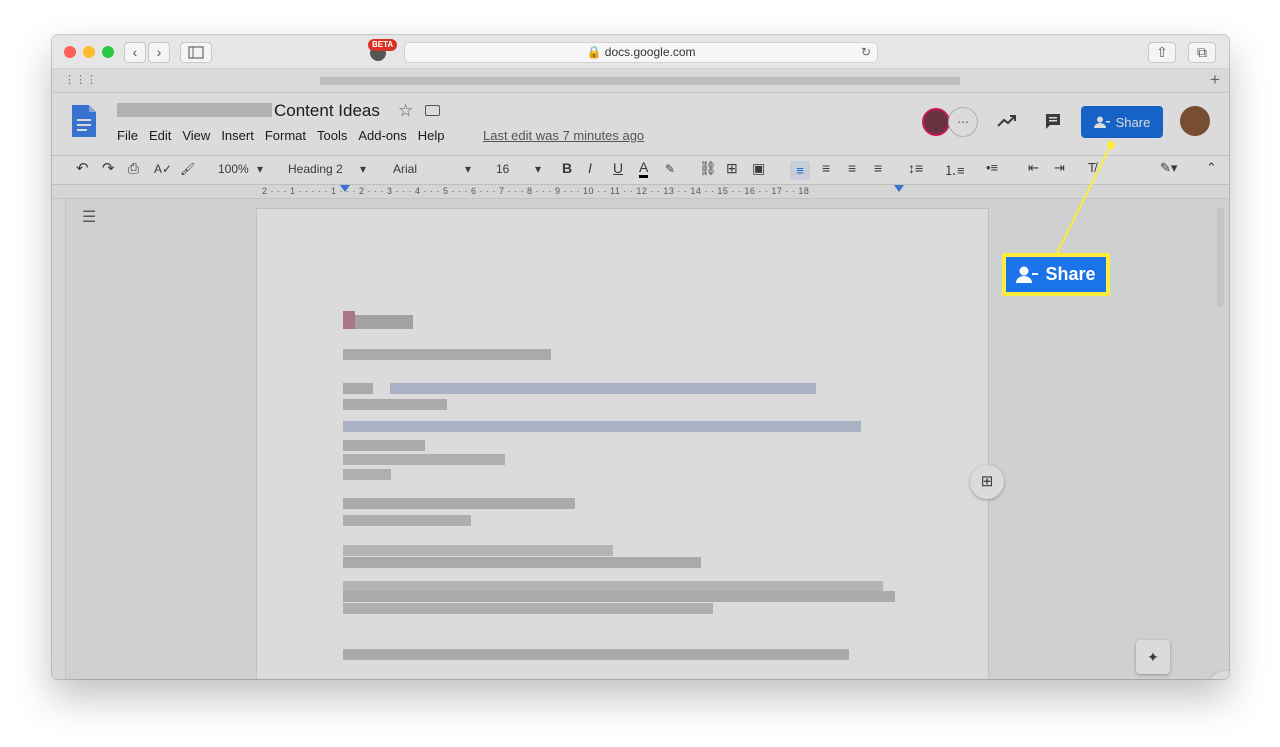 The width and height of the screenshot is (1280, 747). What do you see at coordinates (1085, 197) in the screenshot?
I see `callout-pointer` at bounding box center [1085, 197].